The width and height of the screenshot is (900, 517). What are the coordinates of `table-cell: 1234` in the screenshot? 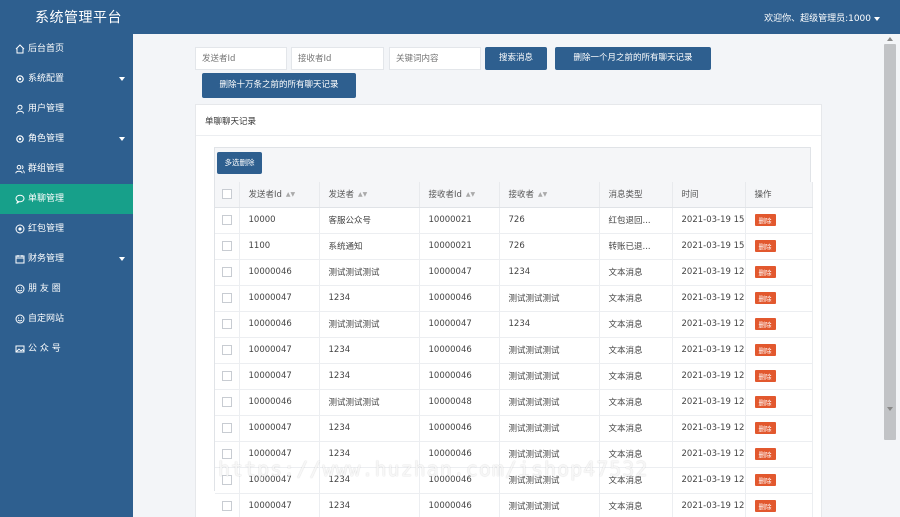 It's located at (369, 298).